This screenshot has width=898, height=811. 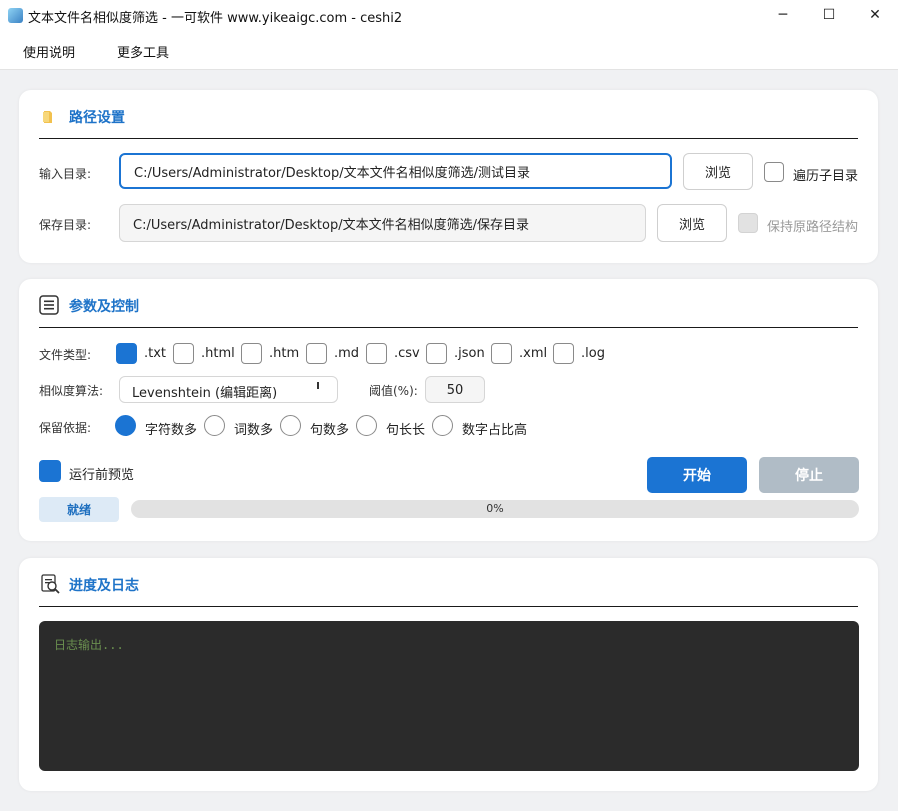 I want to click on progress-text: 0%, so click(x=495, y=508).